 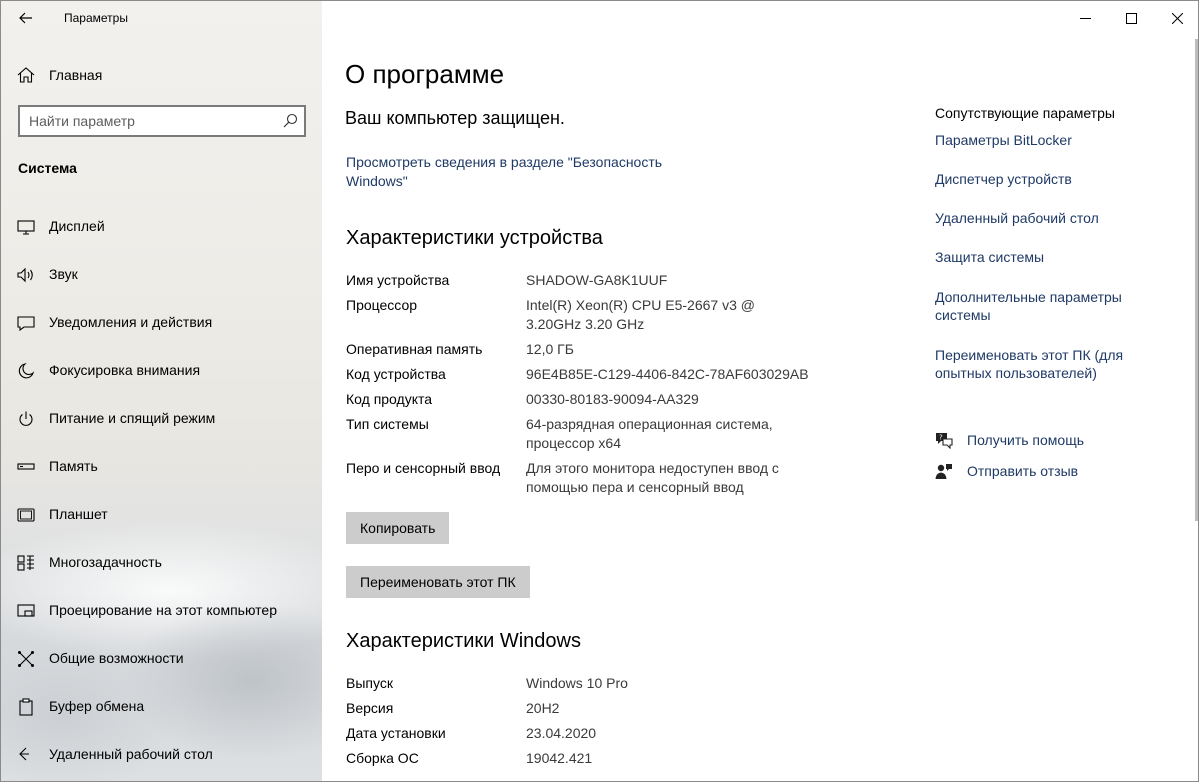 What do you see at coordinates (116, 658) in the screenshot?
I see `sidebar-item-label: Общие возможности` at bounding box center [116, 658].